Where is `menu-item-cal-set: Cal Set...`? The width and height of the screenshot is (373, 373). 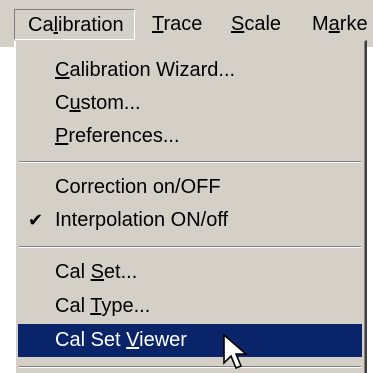
menu-item-cal-set: Cal Set... is located at coordinates (190, 272).